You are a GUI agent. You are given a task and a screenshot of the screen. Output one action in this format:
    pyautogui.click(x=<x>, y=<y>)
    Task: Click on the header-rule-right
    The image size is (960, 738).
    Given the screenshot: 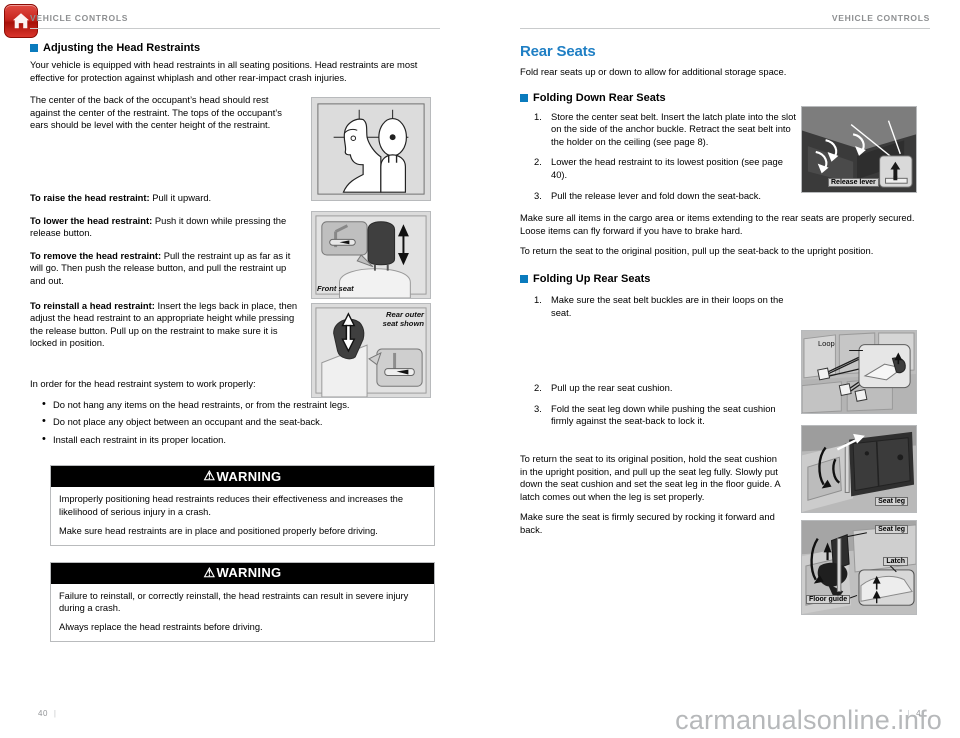 What is the action you would take?
    pyautogui.click(x=725, y=28)
    